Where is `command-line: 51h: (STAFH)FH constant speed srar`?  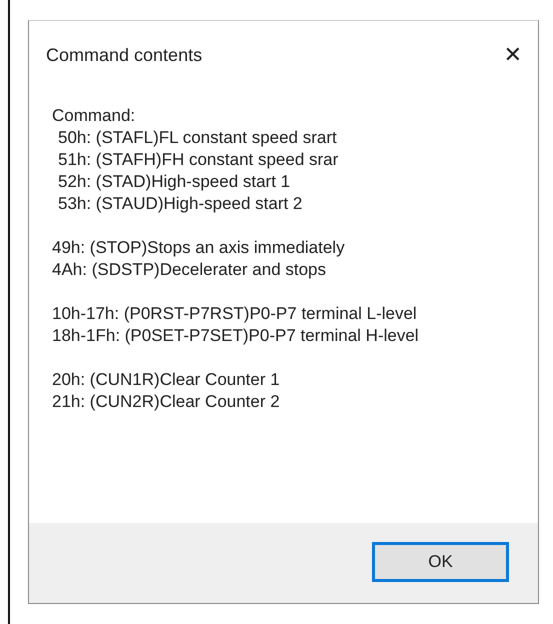
command-line: 51h: (STAFH)FH constant speed srar is located at coordinates (197, 160).